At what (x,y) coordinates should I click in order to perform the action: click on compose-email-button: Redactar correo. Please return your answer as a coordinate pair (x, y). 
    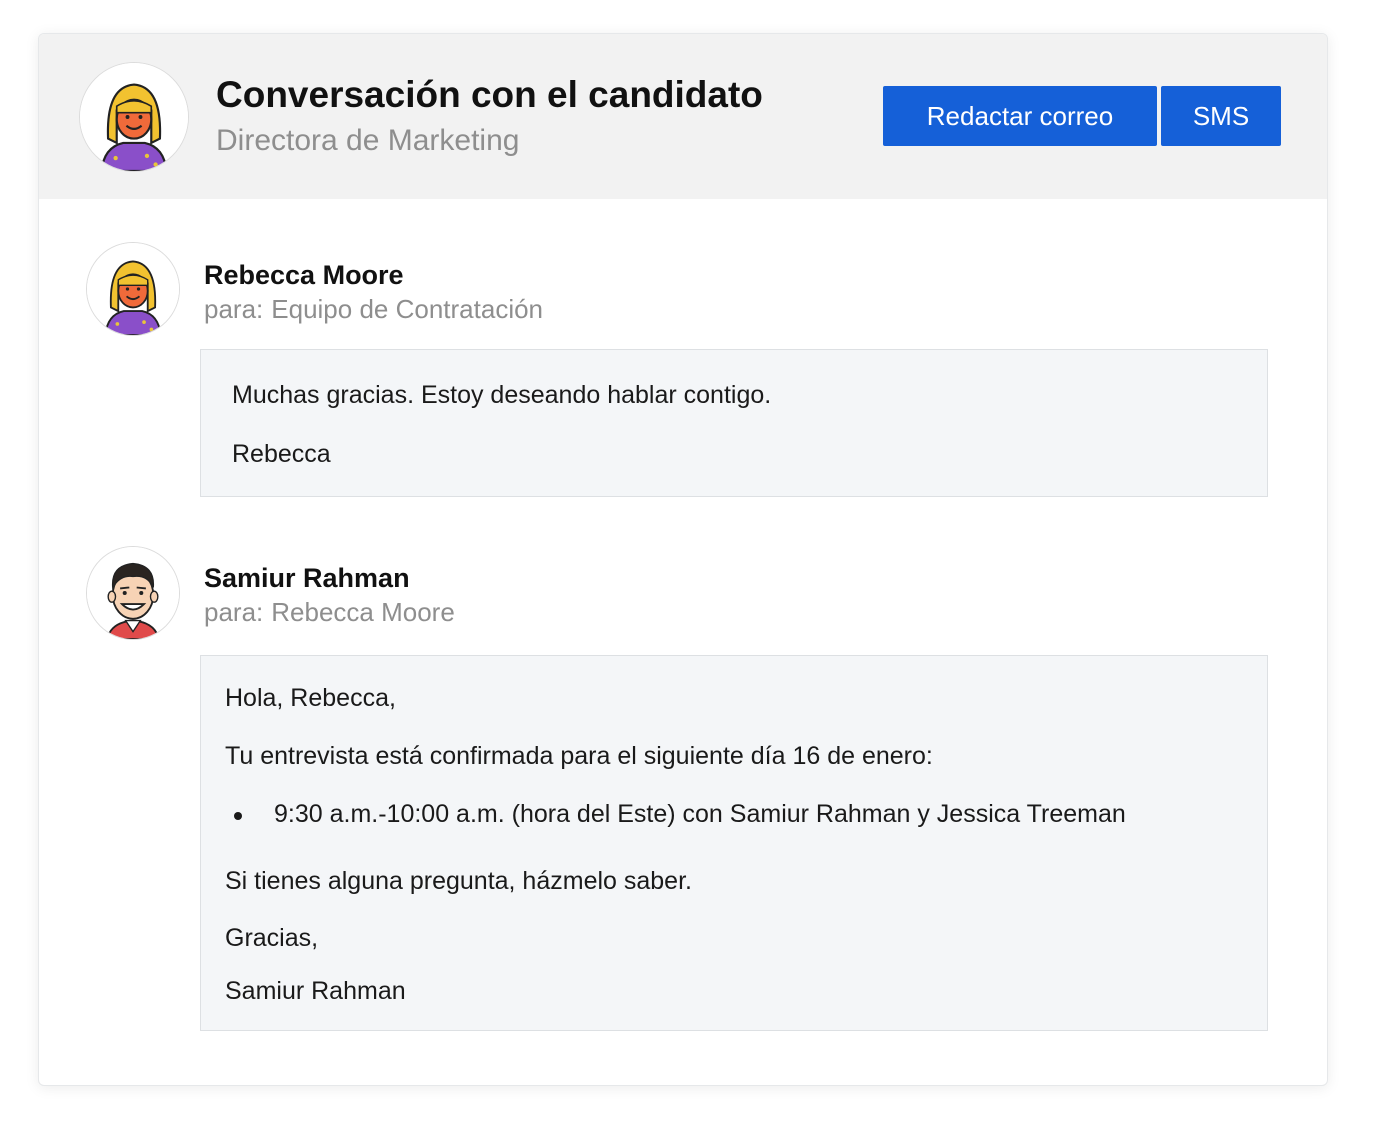
    Looking at the image, I should click on (1020, 116).